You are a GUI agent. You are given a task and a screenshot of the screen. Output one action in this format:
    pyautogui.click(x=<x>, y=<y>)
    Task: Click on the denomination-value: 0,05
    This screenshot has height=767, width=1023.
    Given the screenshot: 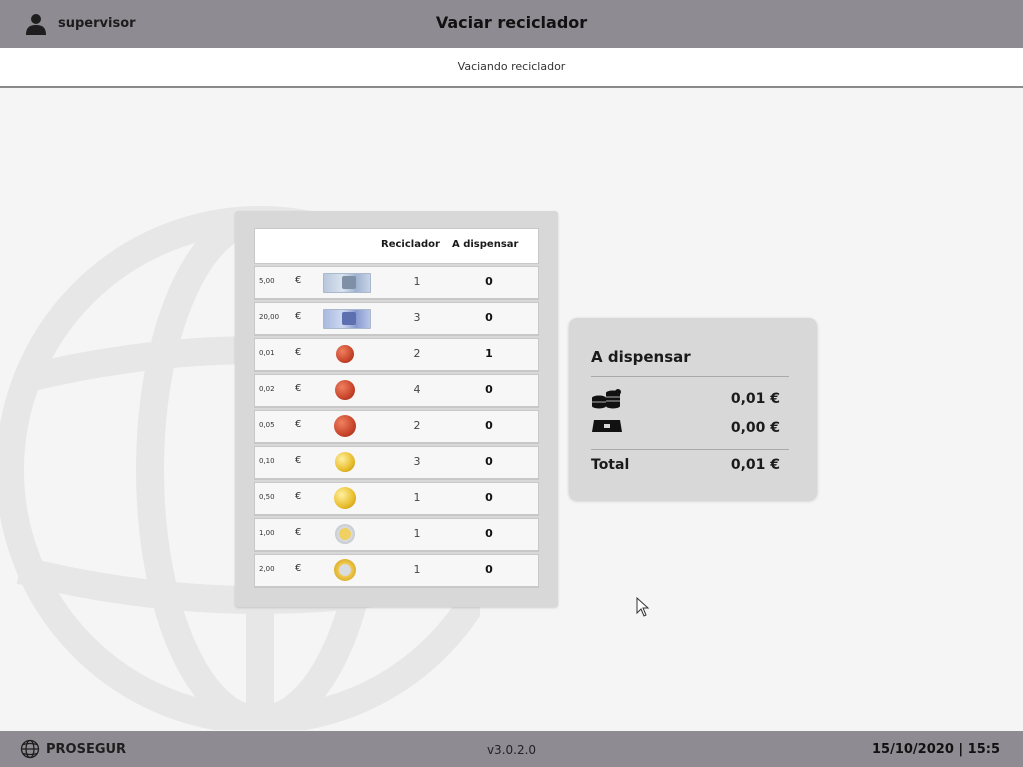 What is the action you would take?
    pyautogui.click(x=267, y=425)
    